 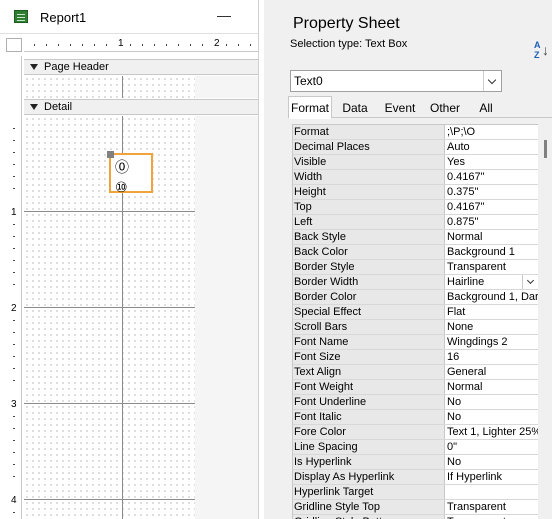 What do you see at coordinates (545, 149) in the screenshot?
I see `scrollbar-thumb` at bounding box center [545, 149].